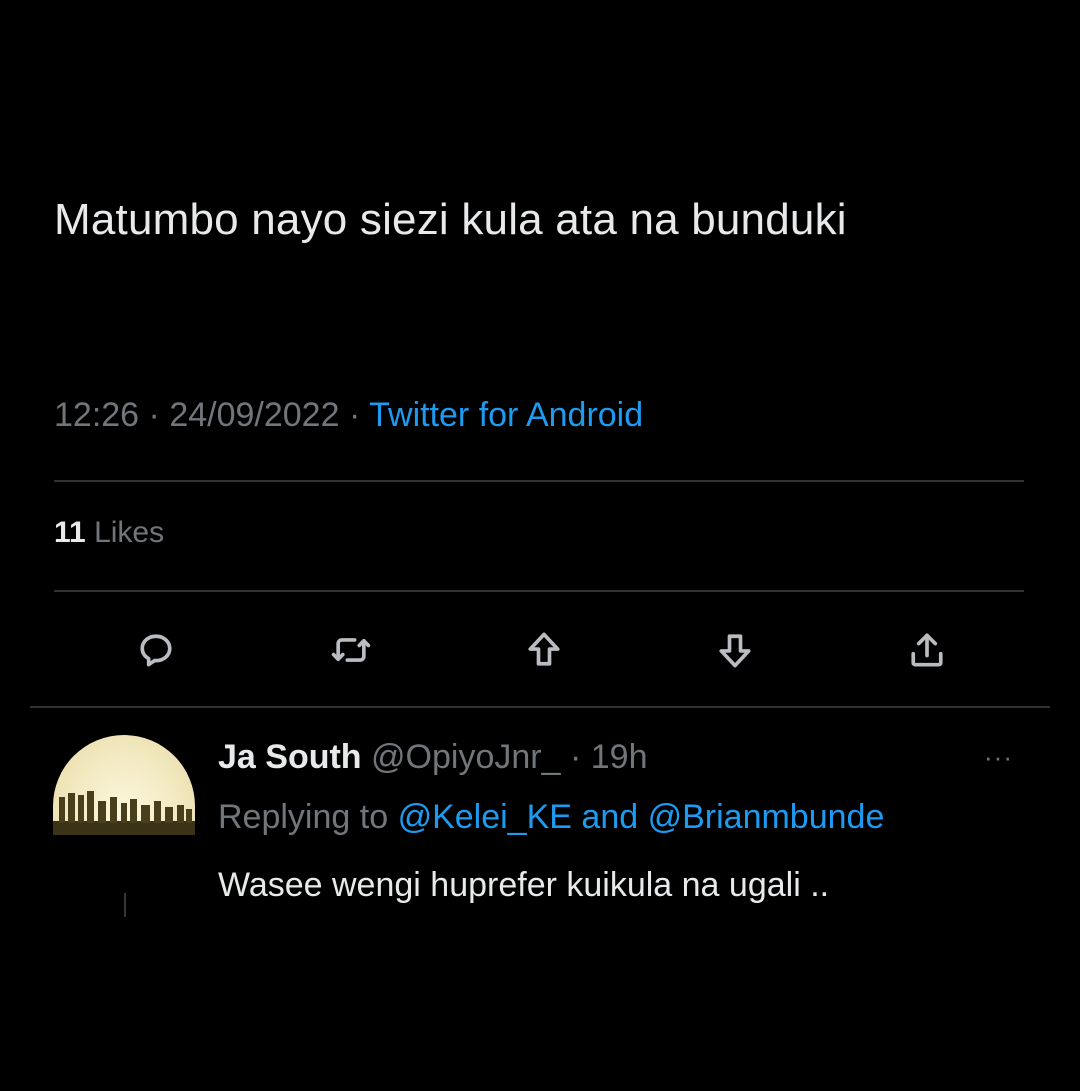 This screenshot has height=1091, width=1080. I want to click on downvote-button, so click(735, 650).